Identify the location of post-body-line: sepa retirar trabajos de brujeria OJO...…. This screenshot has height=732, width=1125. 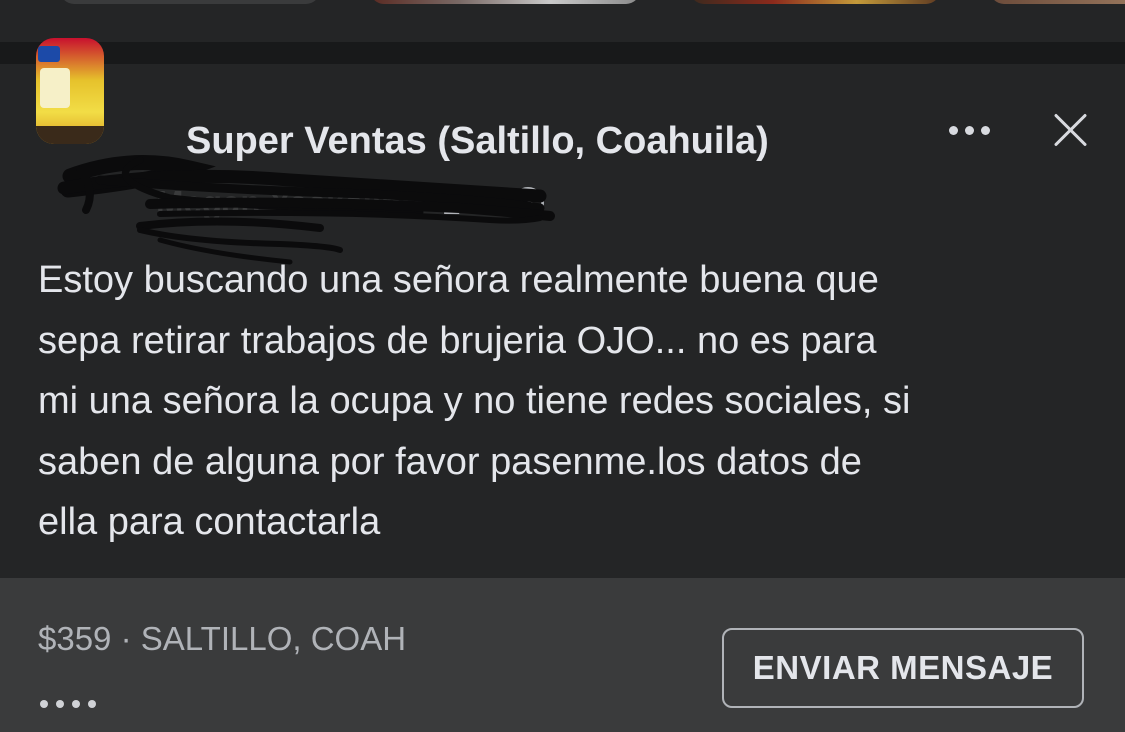
(457, 340).